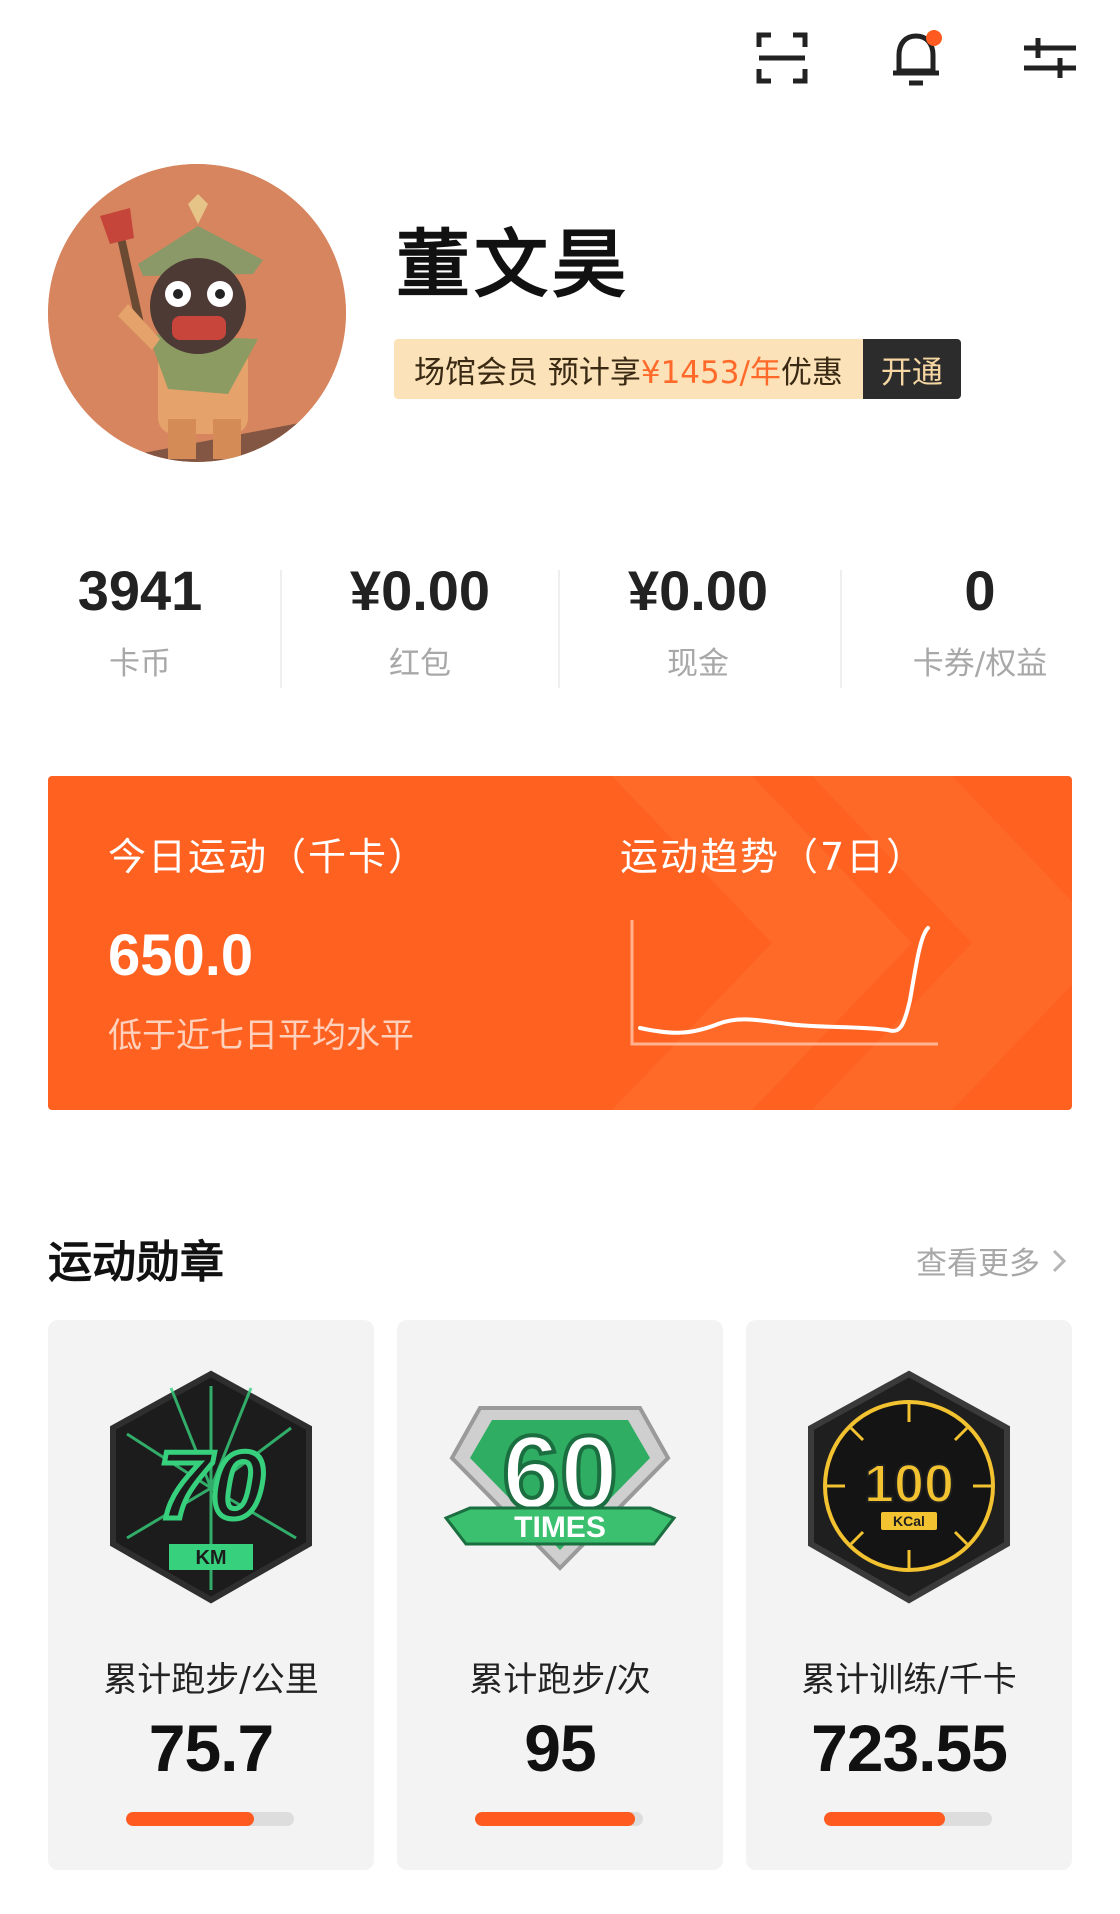 The image size is (1120, 1914). I want to click on avatar, so click(197, 313).